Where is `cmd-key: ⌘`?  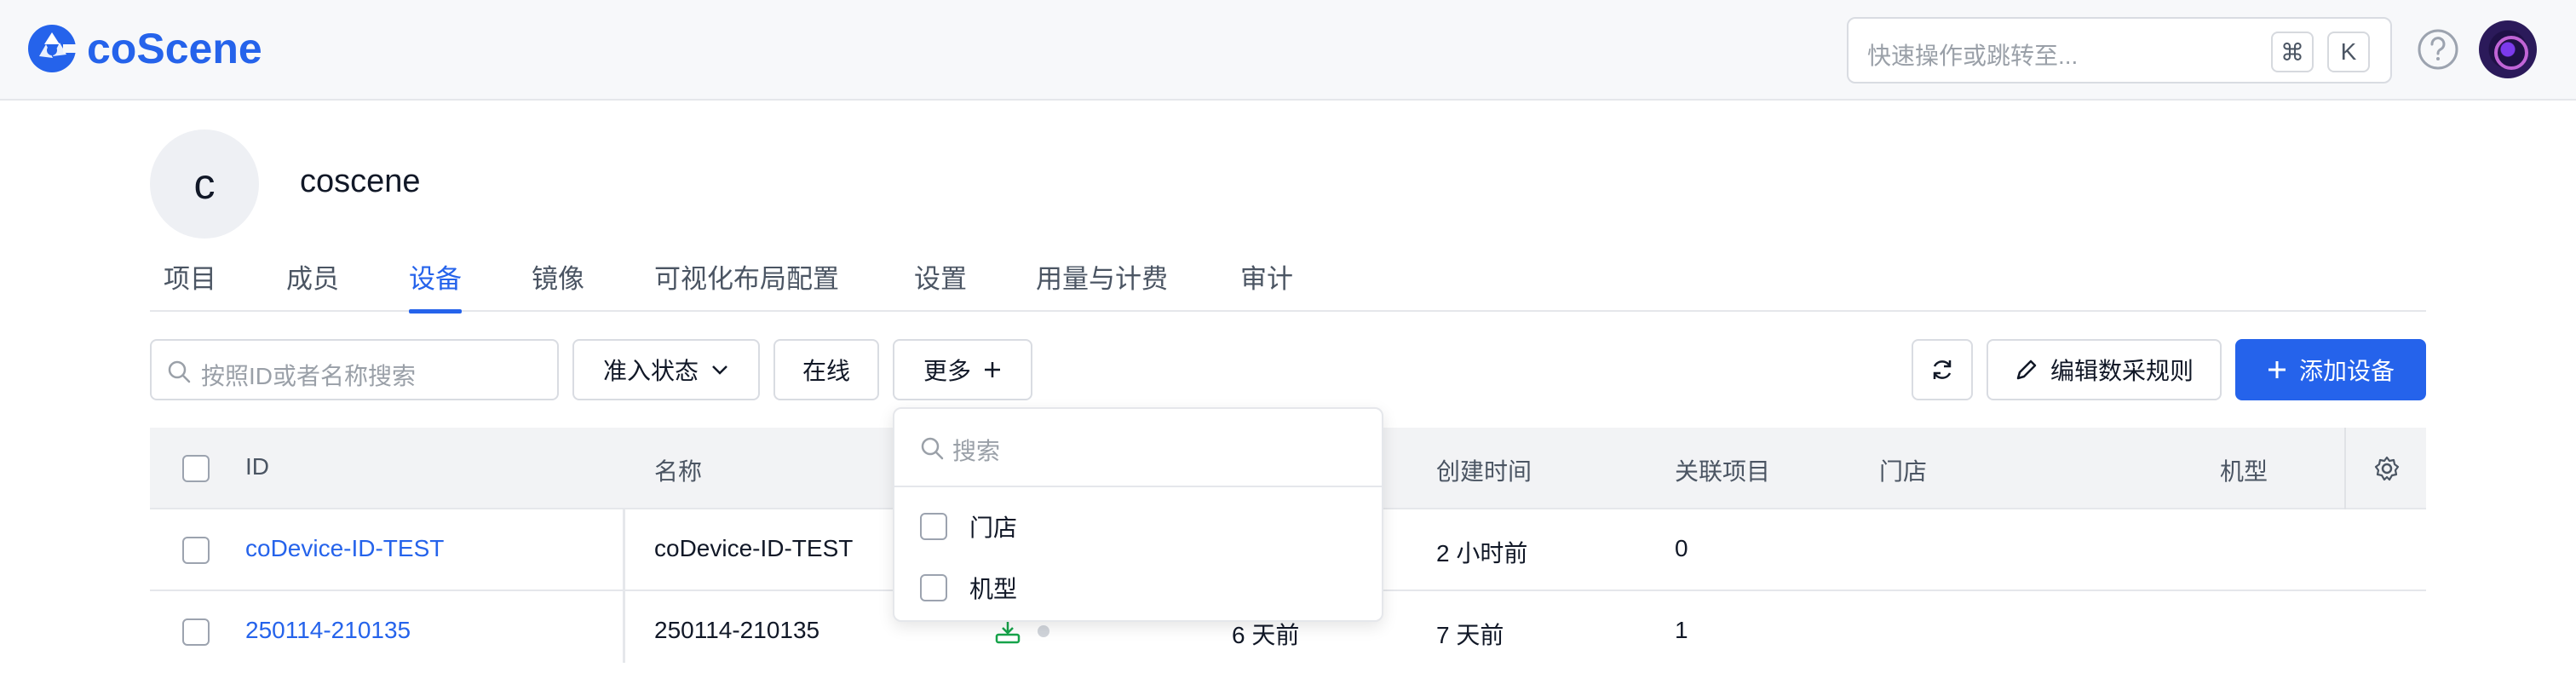 cmd-key: ⌘ is located at coordinates (2293, 52).